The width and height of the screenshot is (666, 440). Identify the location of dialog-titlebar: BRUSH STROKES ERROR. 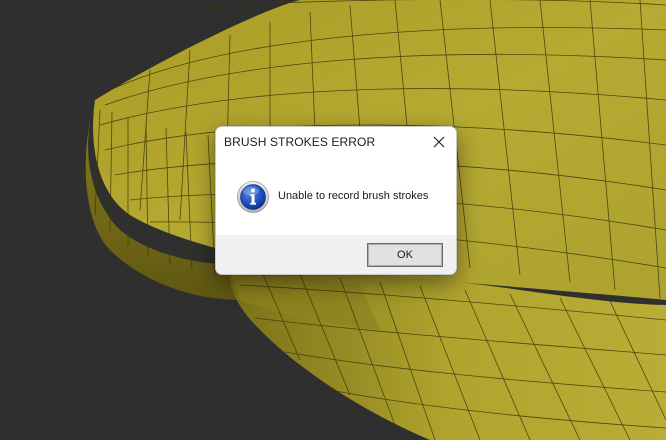
(336, 142).